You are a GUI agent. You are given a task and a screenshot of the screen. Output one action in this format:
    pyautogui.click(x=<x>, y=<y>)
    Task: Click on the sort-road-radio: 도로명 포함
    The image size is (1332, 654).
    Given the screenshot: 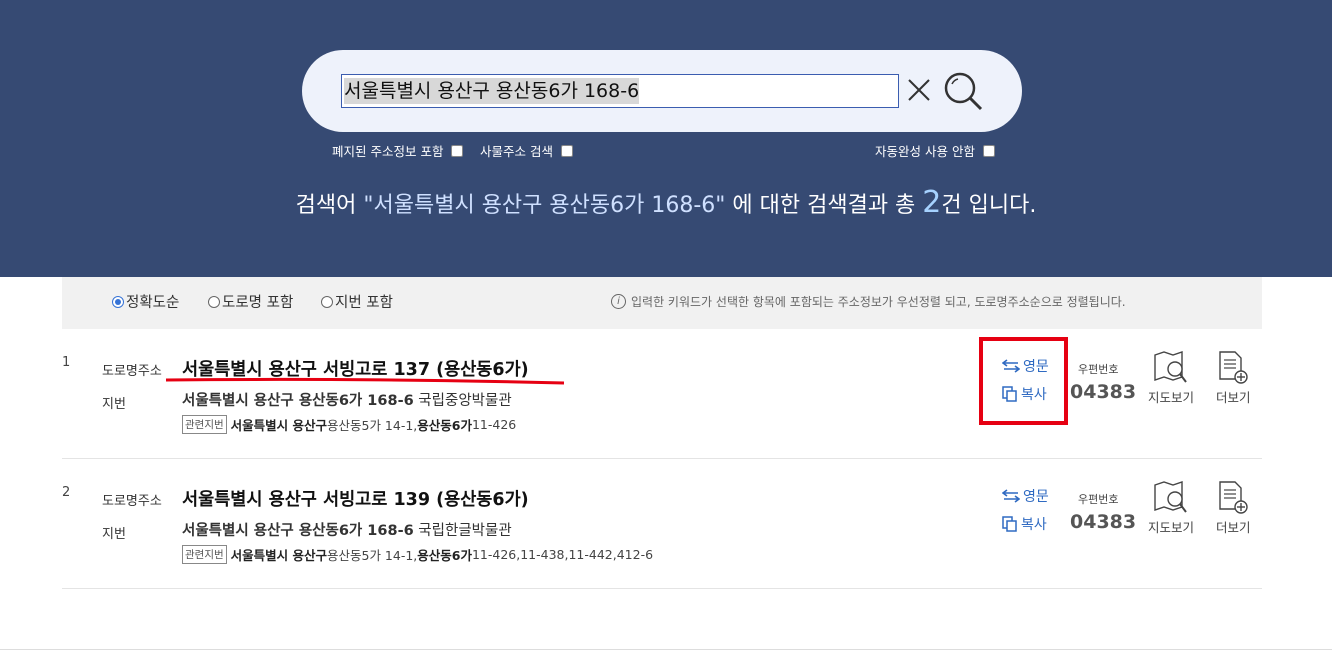 What is the action you would take?
    pyautogui.click(x=250, y=301)
    